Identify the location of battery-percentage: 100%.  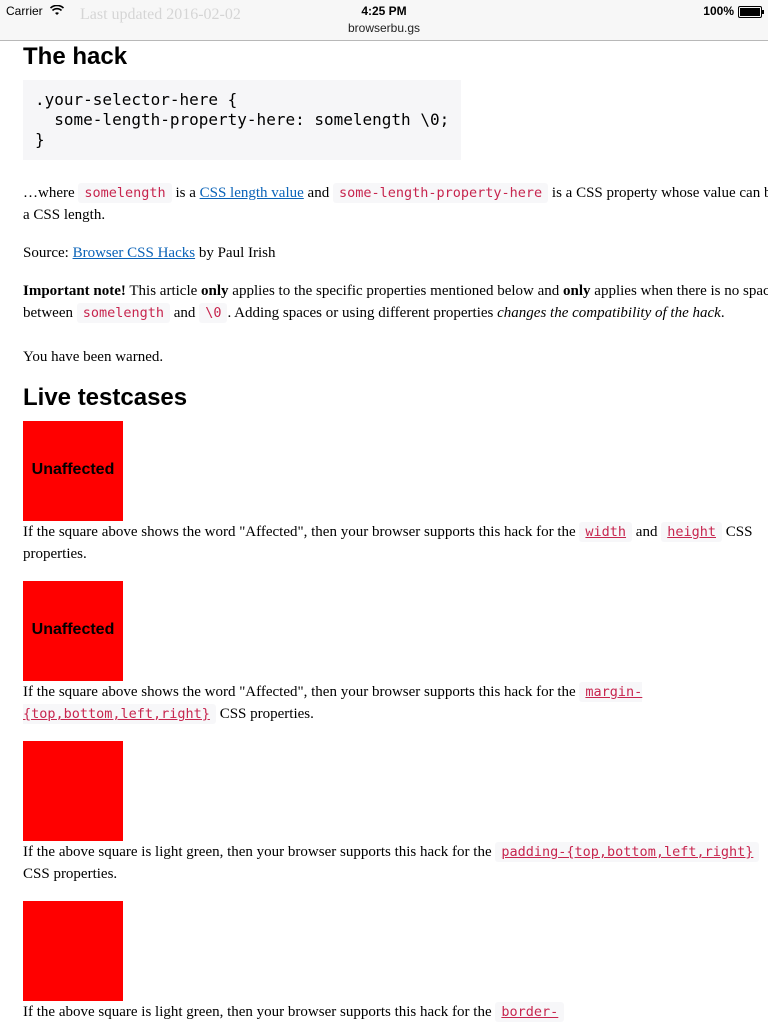
(718, 11).